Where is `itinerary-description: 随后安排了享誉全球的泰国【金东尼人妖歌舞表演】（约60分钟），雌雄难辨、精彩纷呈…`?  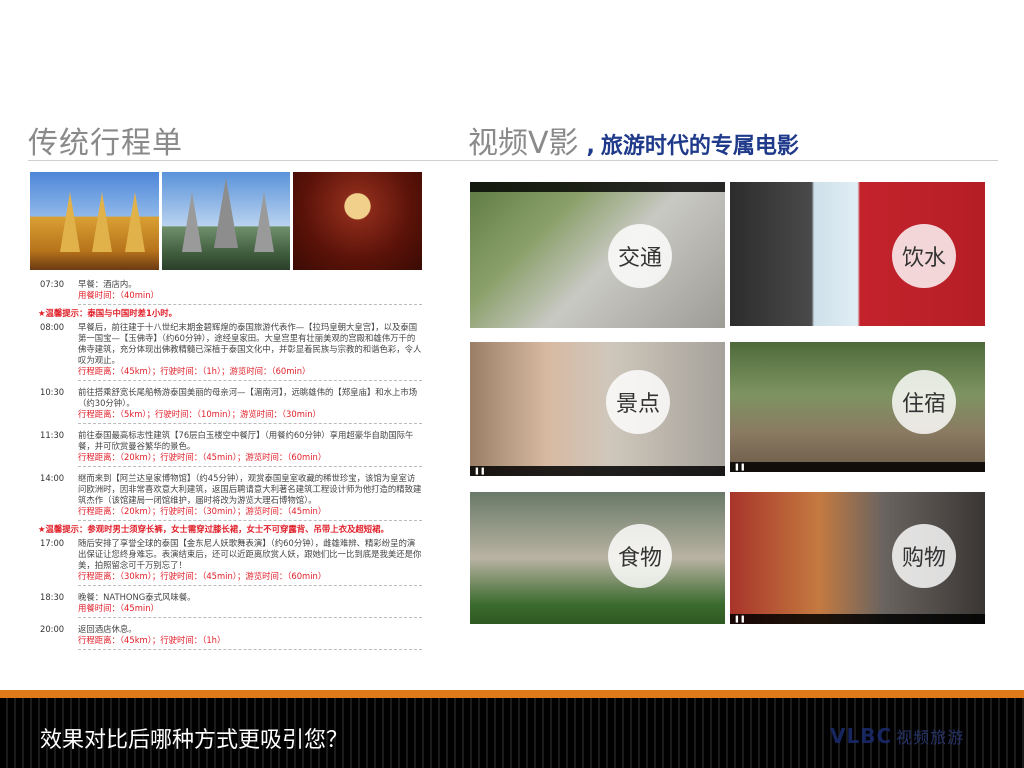
itinerary-description: 随后安排了享誉全球的泰国【金东尼人妖歌舞表演】（约60分钟），雌雄难辨、精彩纷呈… is located at coordinates (250, 554).